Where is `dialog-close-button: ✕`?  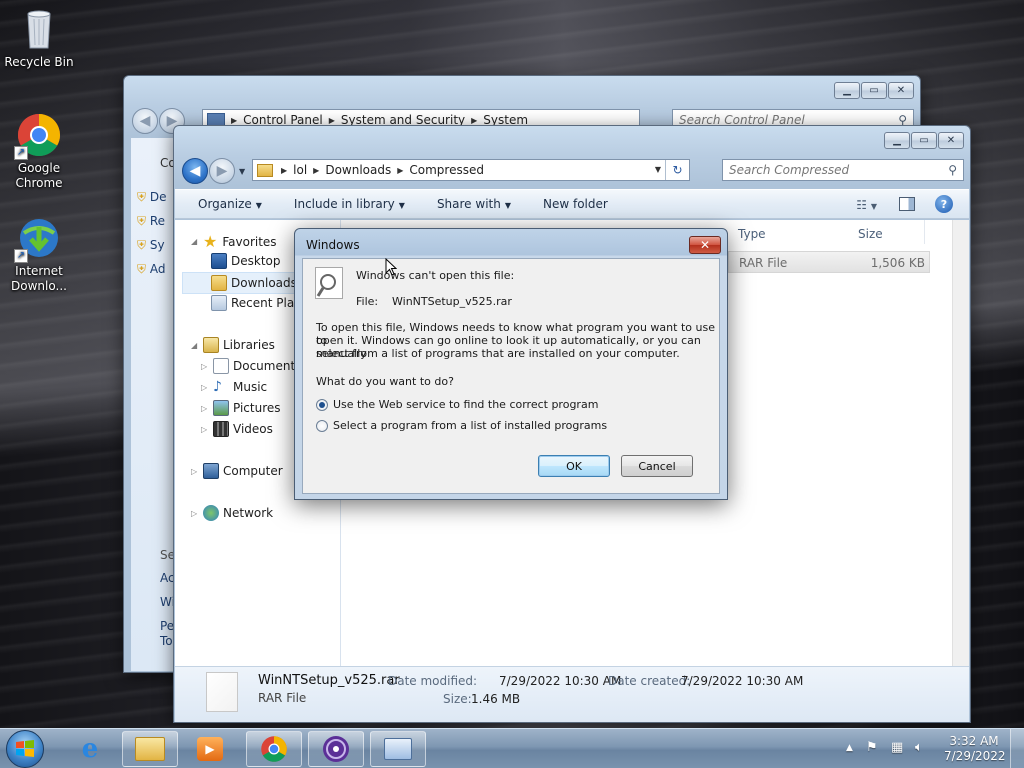
dialog-close-button: ✕ is located at coordinates (705, 245).